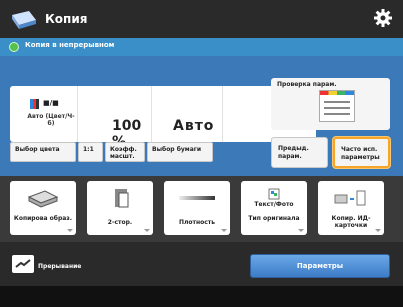  Describe the element at coordinates (177, 149) in the screenshot. I see `select-paper-label: Выбор бумаги` at that location.